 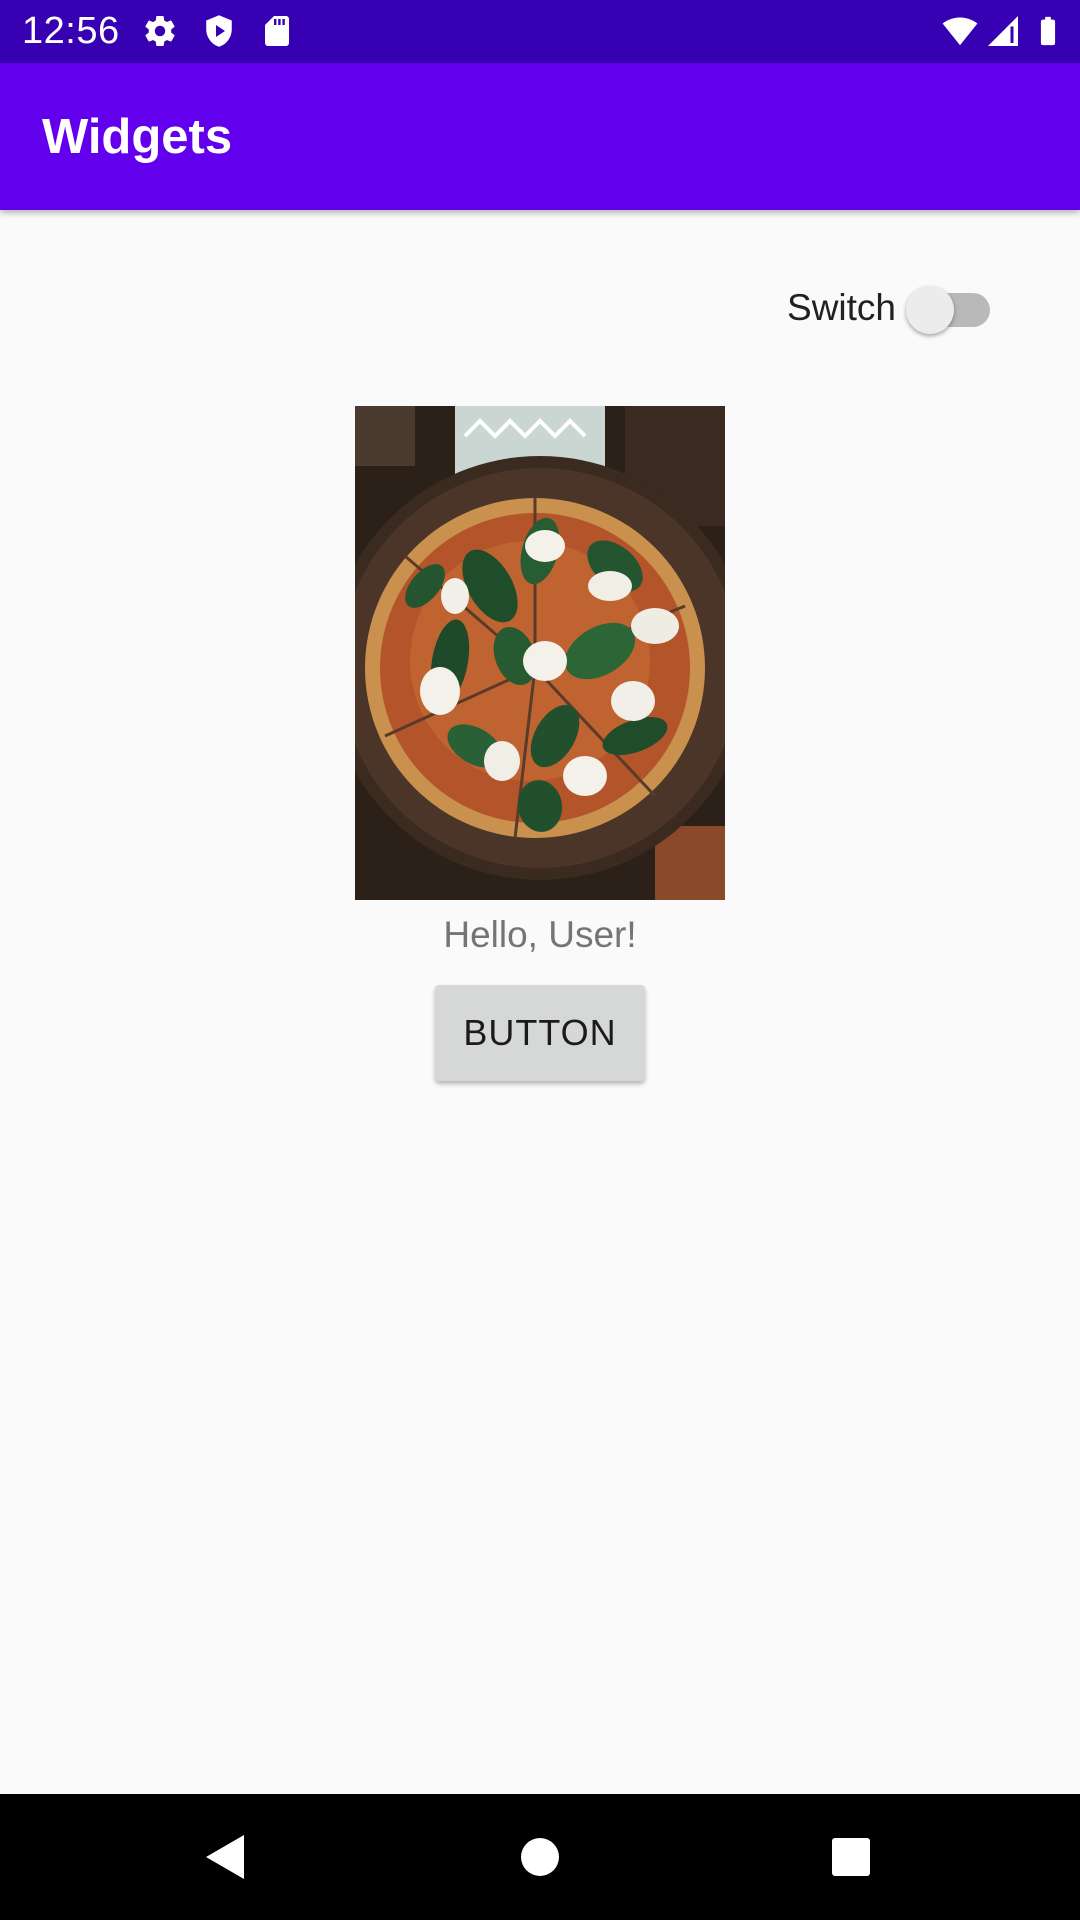 I want to click on wifi-icon, so click(x=960, y=31).